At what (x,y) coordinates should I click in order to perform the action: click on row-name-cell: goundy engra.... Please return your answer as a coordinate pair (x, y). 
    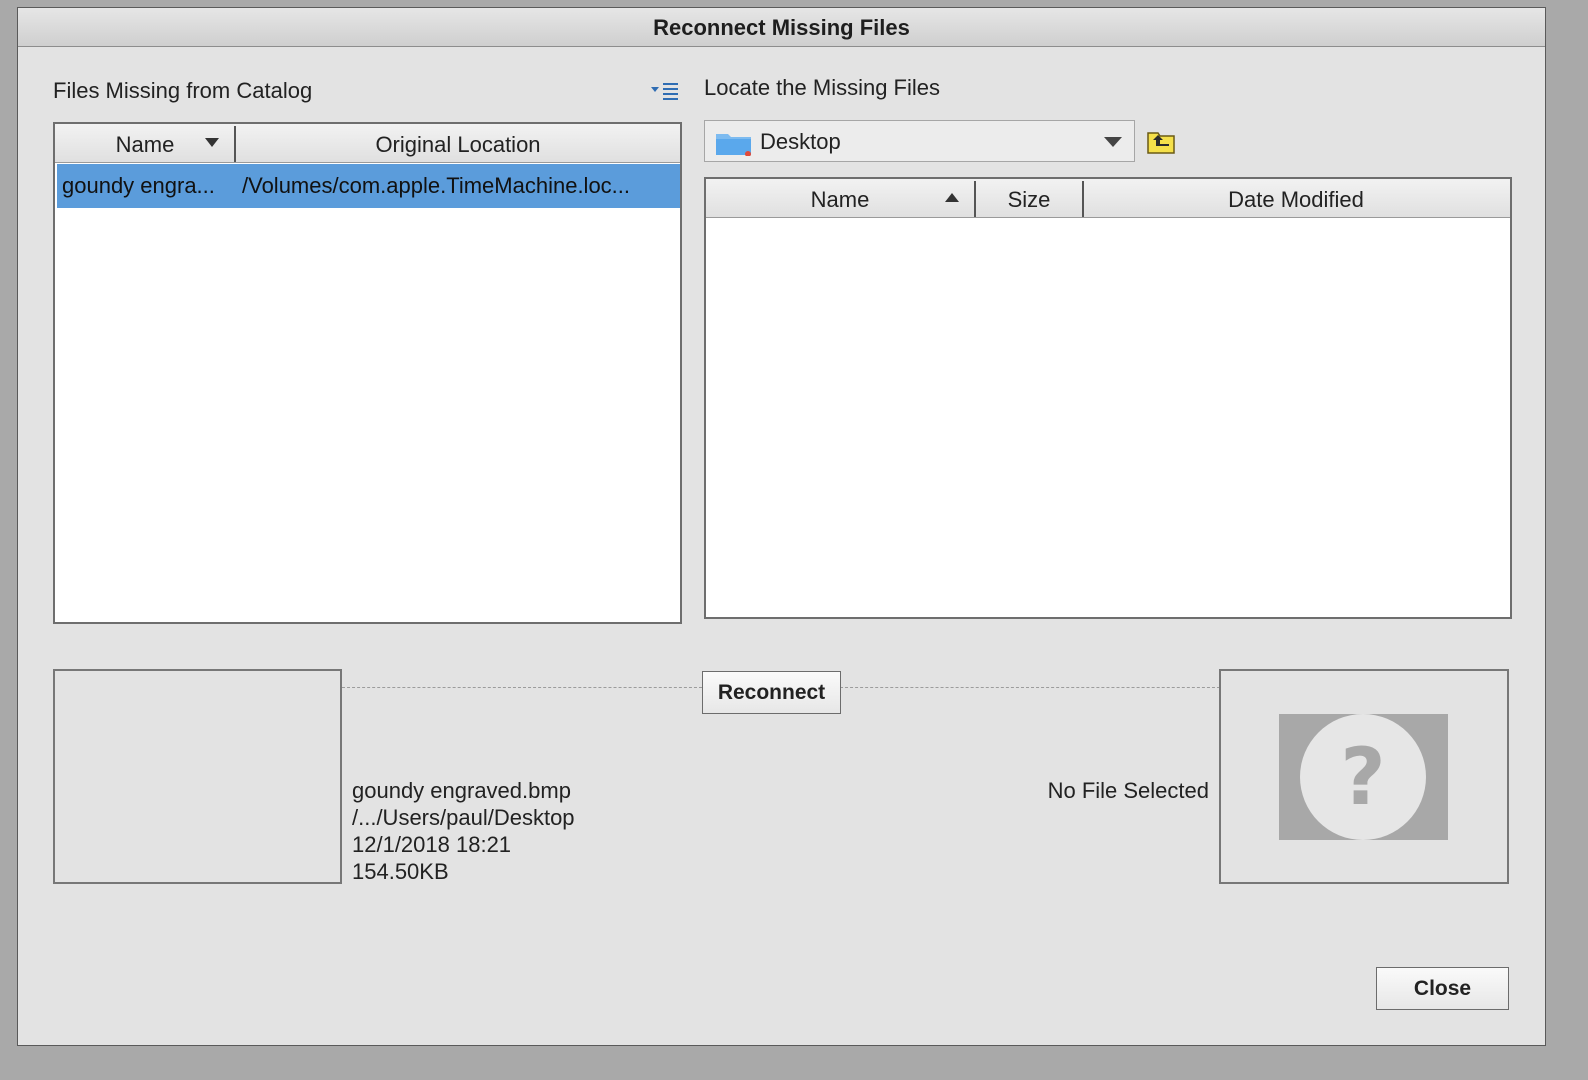
    Looking at the image, I should click on (138, 185).